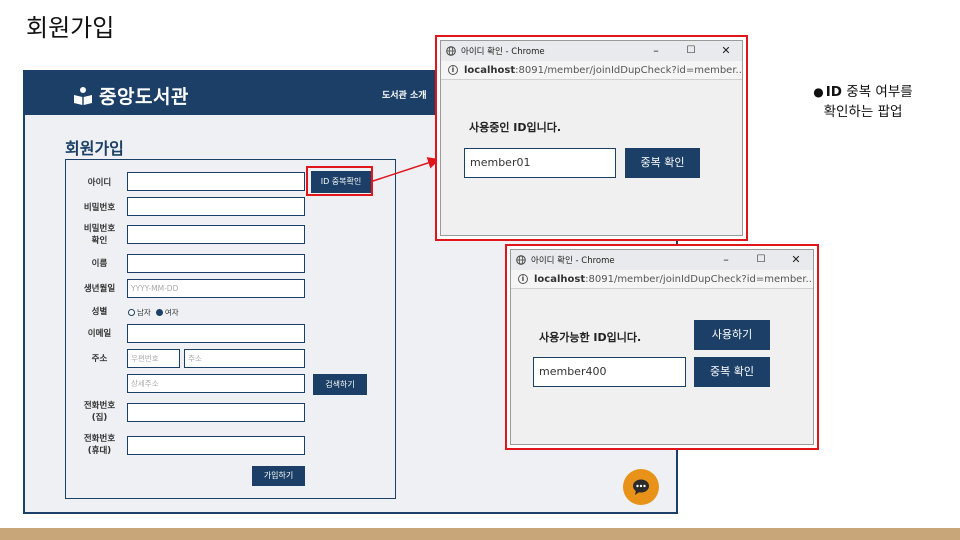 This screenshot has height=540, width=960. Describe the element at coordinates (404, 94) in the screenshot. I see `nav-link-about: 도서관 소개` at that location.